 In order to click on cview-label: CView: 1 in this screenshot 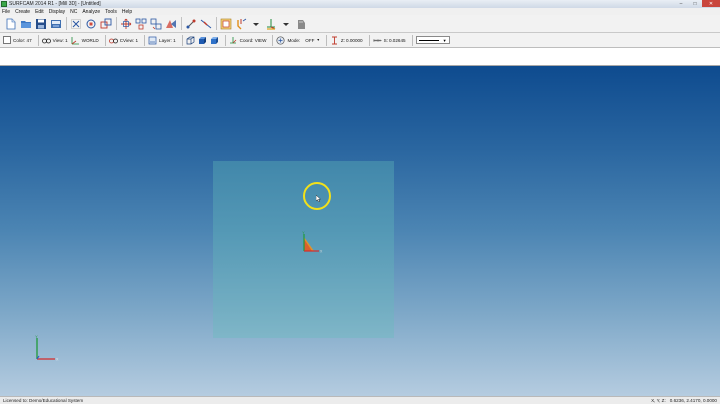, I will do `click(129, 40)`.